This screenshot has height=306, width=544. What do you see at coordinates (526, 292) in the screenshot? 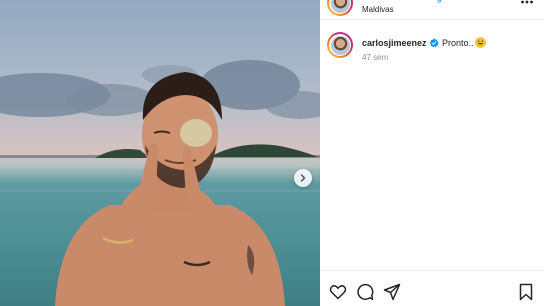
I see `bookmark-icon` at bounding box center [526, 292].